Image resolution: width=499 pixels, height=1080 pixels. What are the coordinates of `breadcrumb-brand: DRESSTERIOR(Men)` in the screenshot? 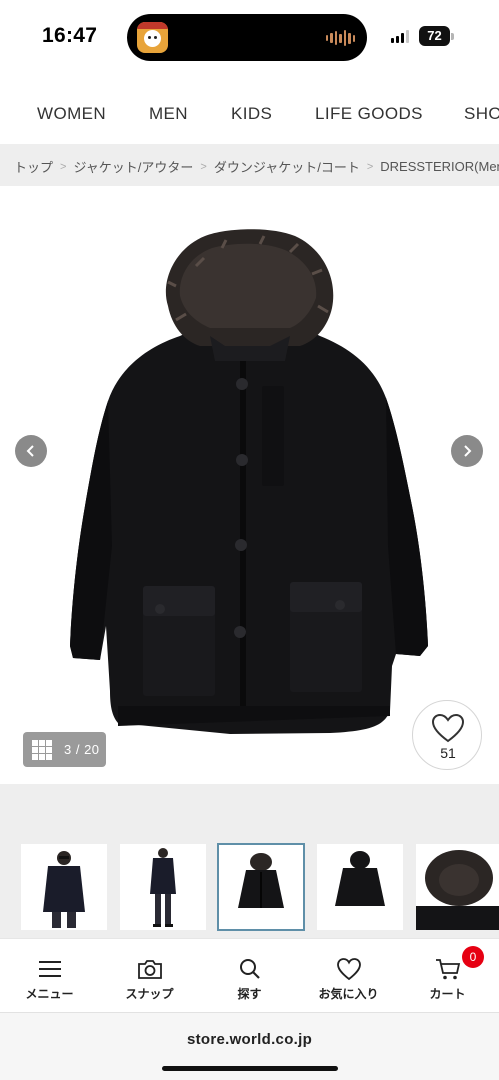 It's located at (439, 166).